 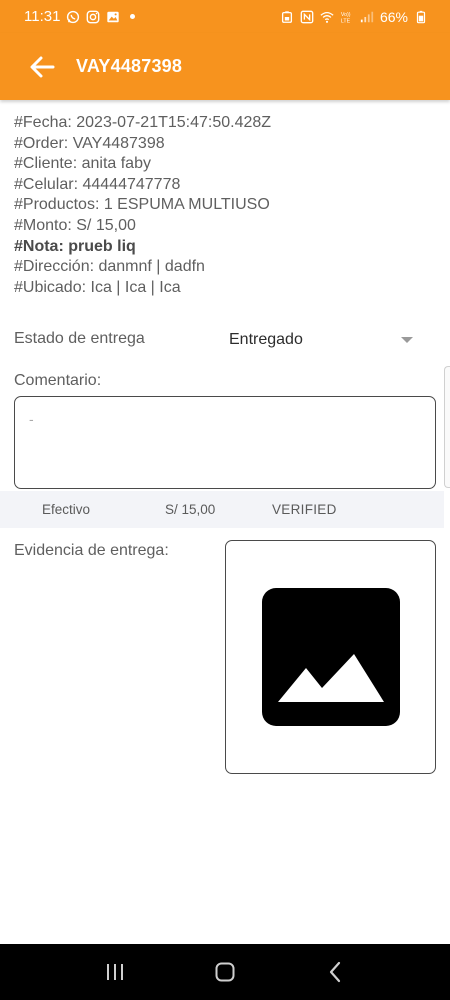 I want to click on home-icon, so click(x=225, y=972).